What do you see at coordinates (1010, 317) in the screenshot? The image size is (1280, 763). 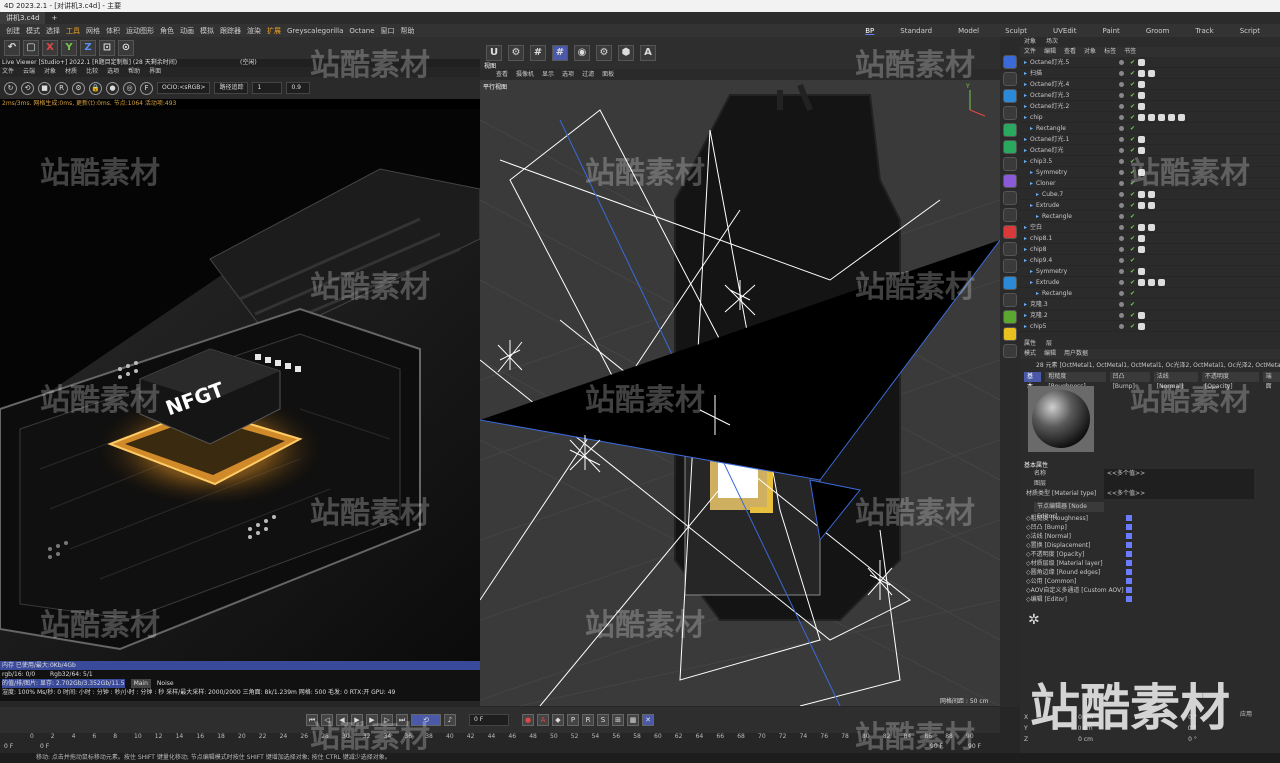 I see `texture-icon` at bounding box center [1010, 317].